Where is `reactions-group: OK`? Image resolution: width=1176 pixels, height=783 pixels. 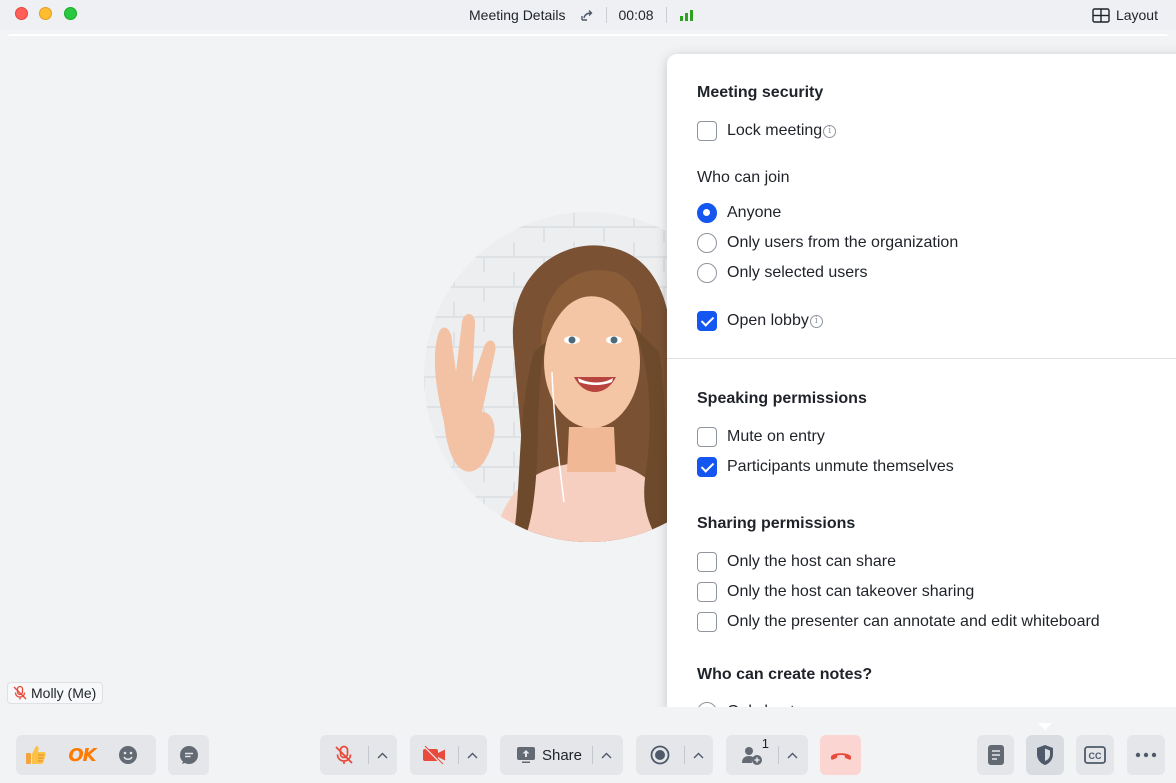
reactions-group: OK is located at coordinates (86, 755).